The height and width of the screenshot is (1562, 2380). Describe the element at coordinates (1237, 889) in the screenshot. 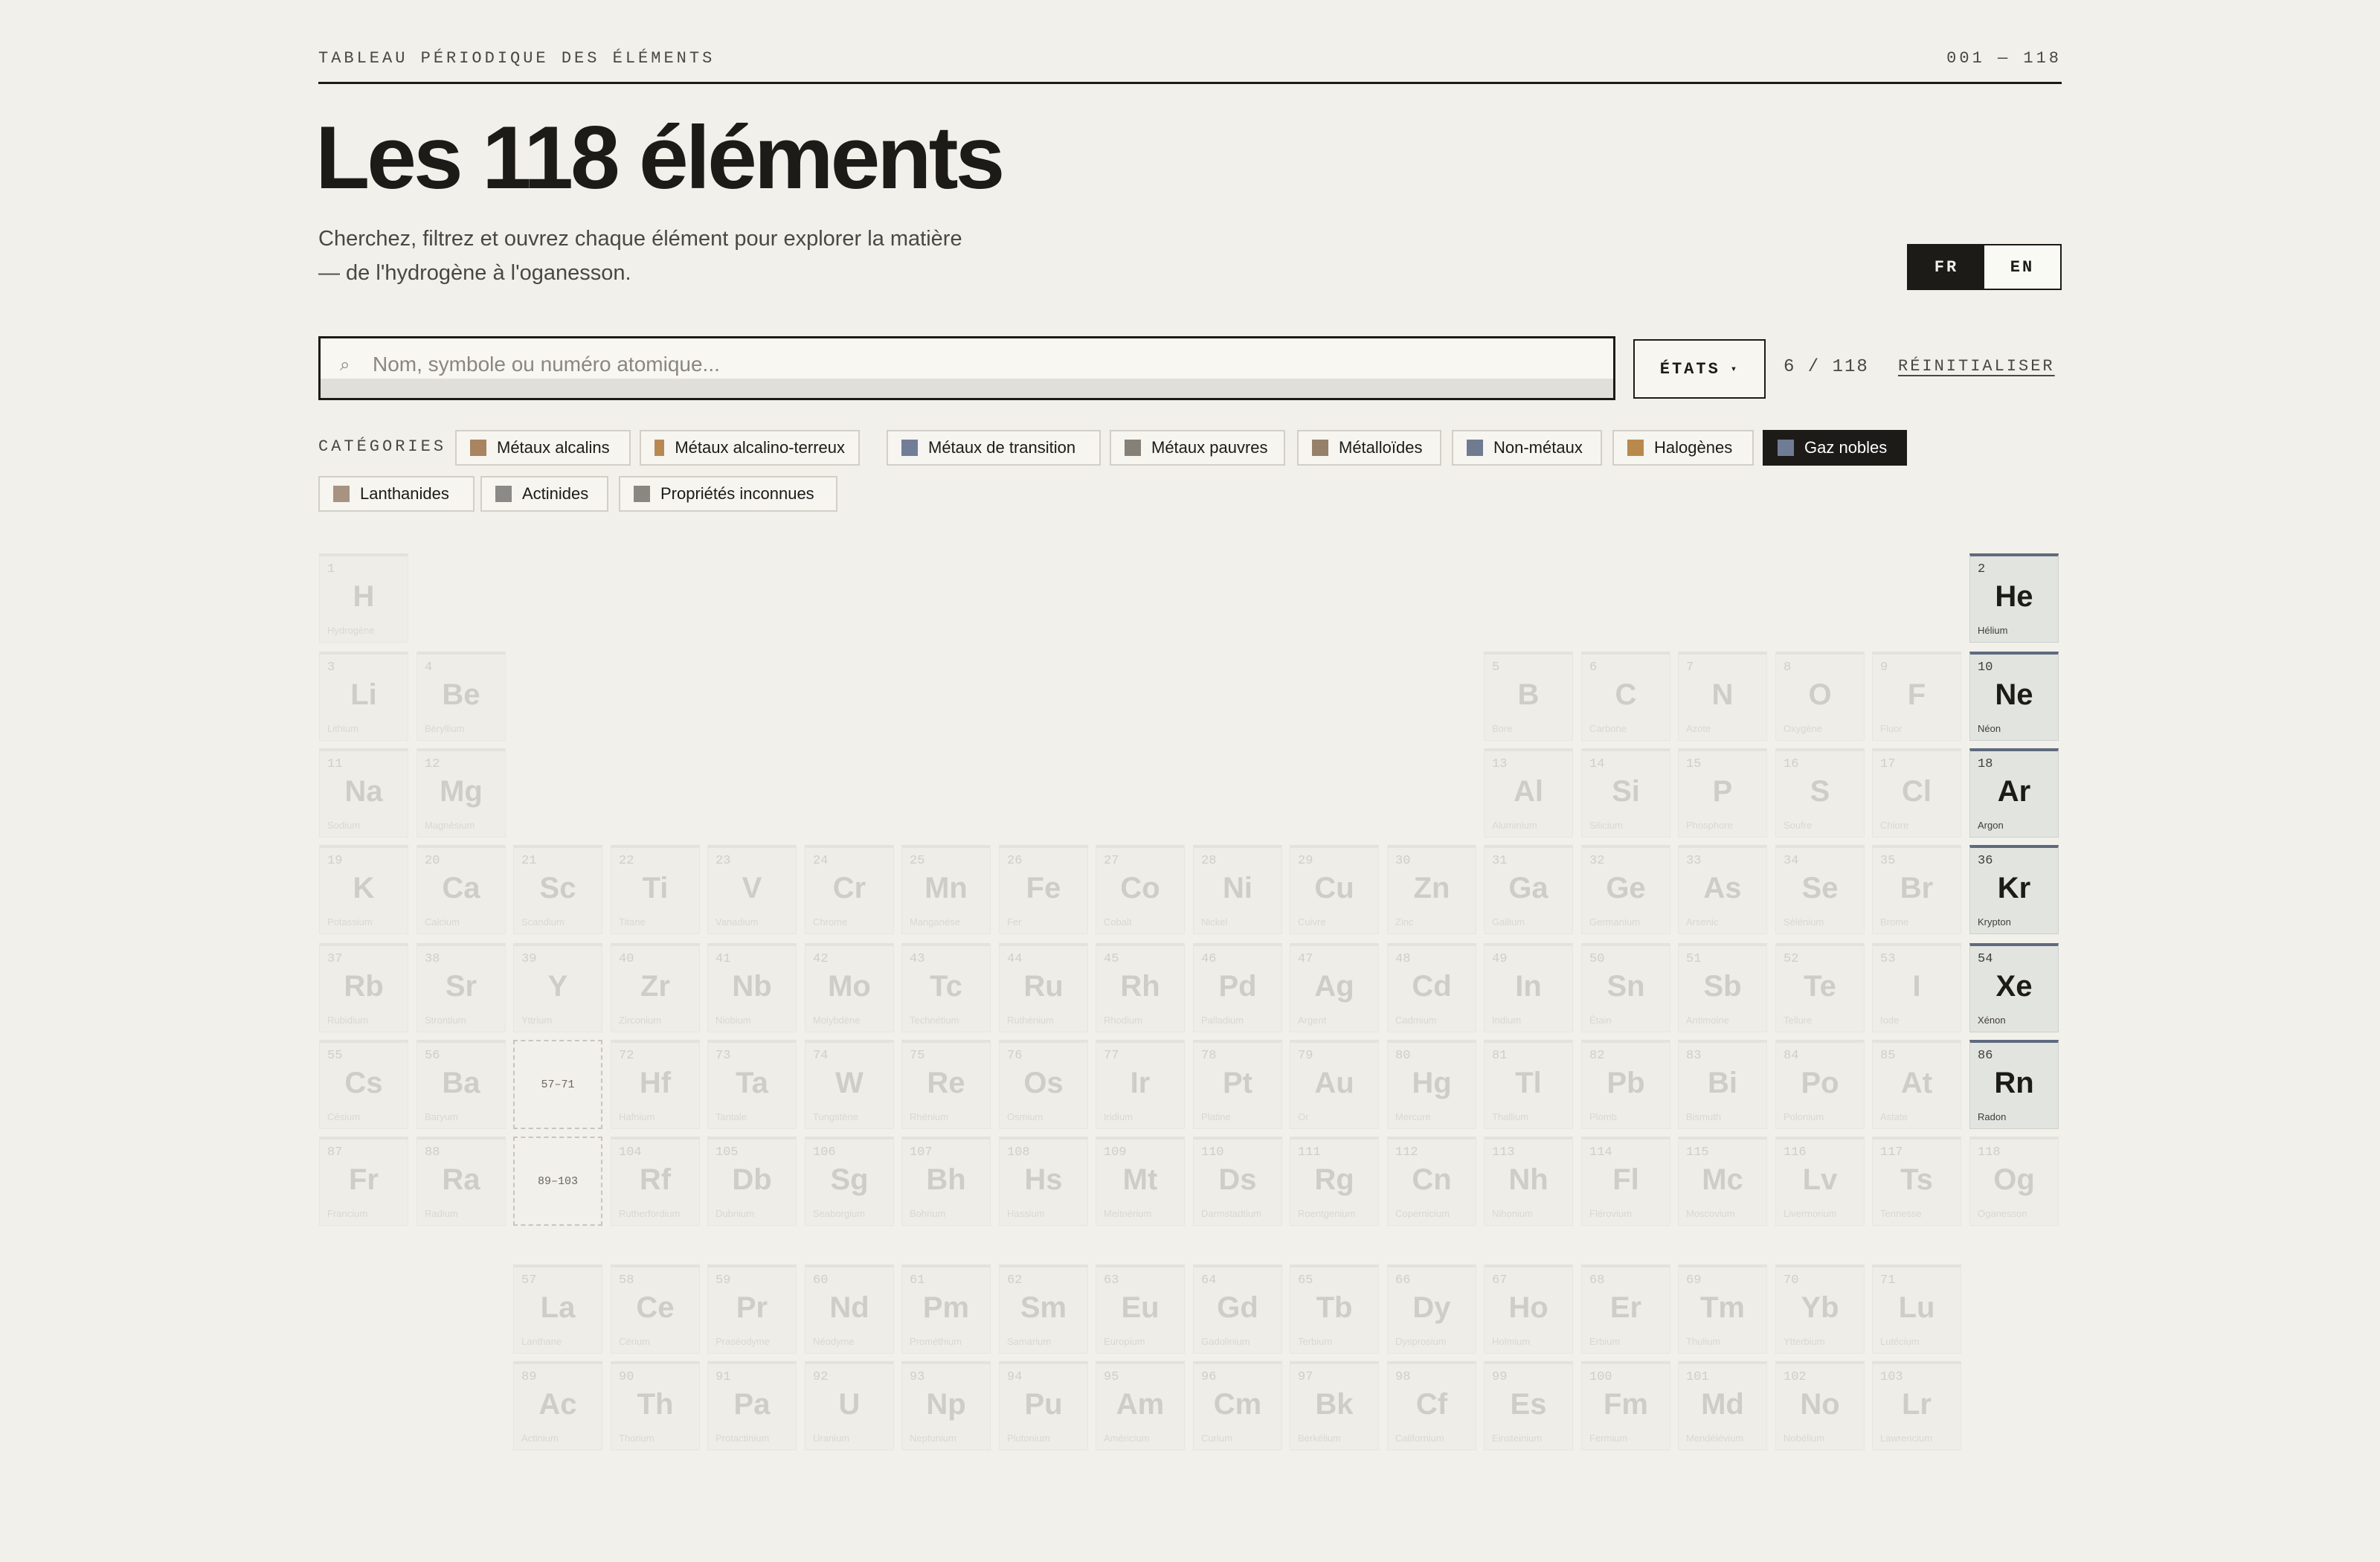

I see `element-tile: 28 Ni Nickel` at that location.